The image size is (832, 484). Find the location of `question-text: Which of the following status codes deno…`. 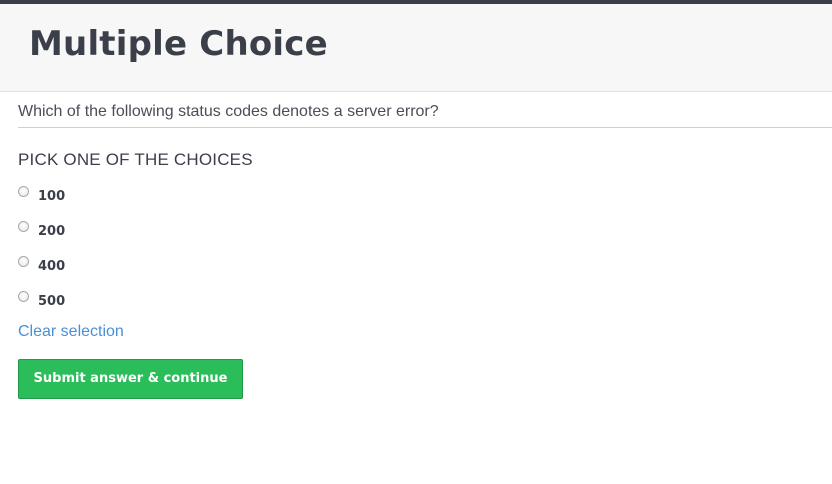

question-text: Which of the following status codes deno… is located at coordinates (425, 113).